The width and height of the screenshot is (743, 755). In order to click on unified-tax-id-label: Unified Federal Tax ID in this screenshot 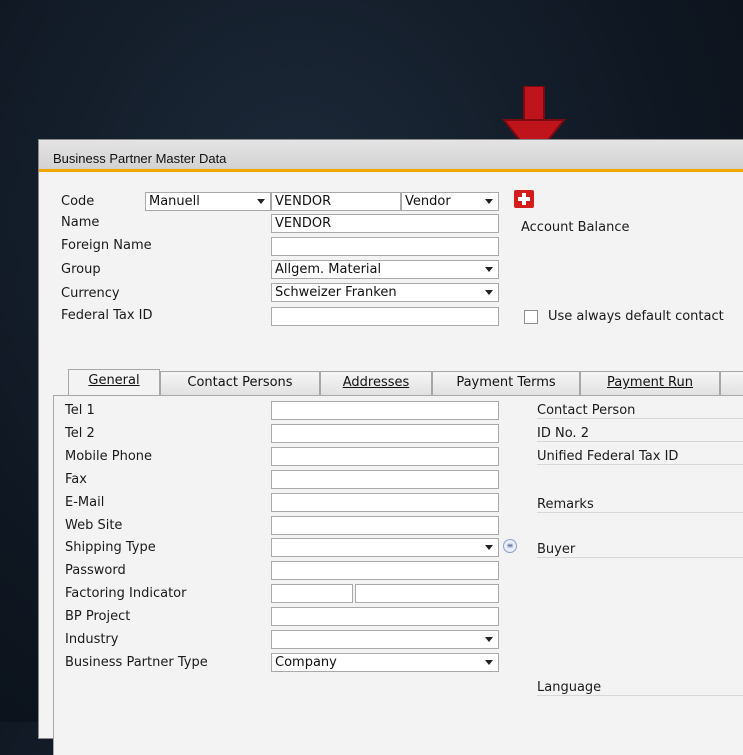, I will do `click(640, 457)`.